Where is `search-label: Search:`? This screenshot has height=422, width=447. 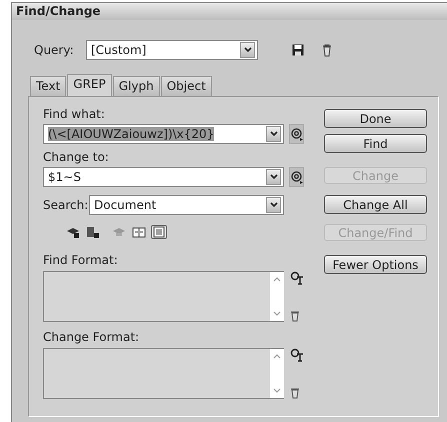 search-label: Search: is located at coordinates (66, 205).